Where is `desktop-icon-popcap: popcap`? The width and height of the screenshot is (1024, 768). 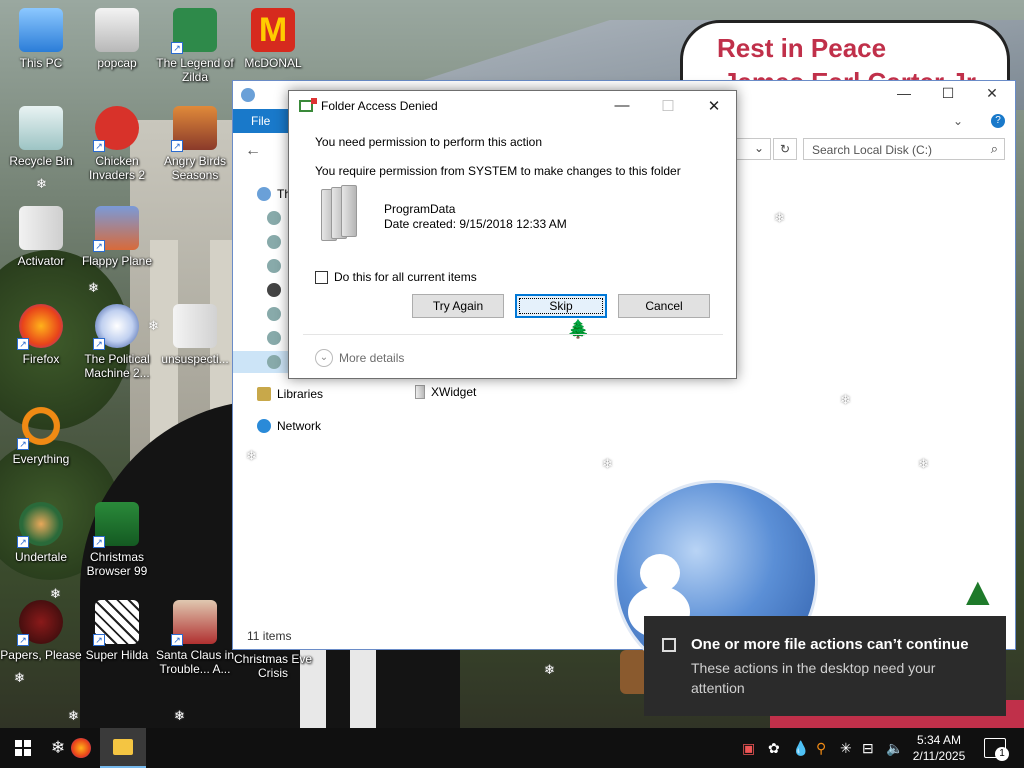 desktop-icon-popcap: popcap is located at coordinates (117, 39).